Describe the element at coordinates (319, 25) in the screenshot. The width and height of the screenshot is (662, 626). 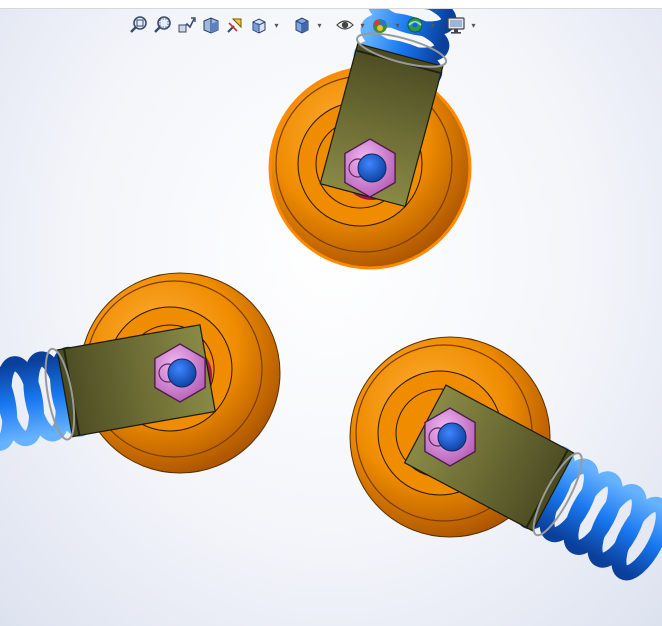
I see `display-style-dropdown-icon: ▾` at that location.